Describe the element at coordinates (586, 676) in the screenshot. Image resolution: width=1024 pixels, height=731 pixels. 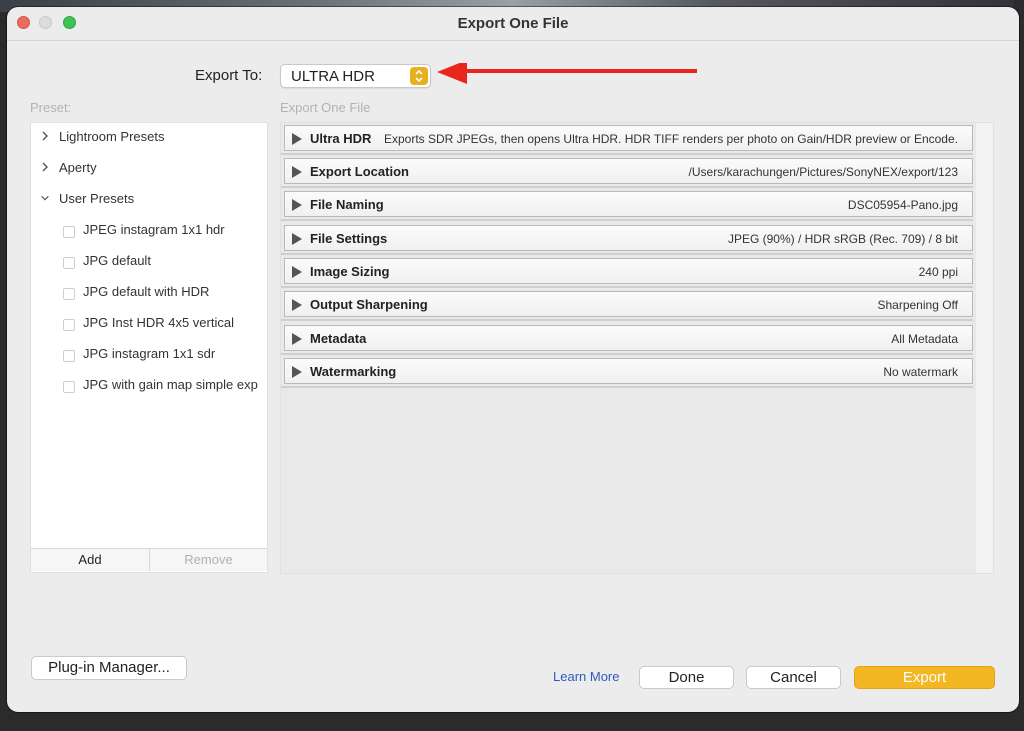
I see `learn-more-link: Learn More` at that location.